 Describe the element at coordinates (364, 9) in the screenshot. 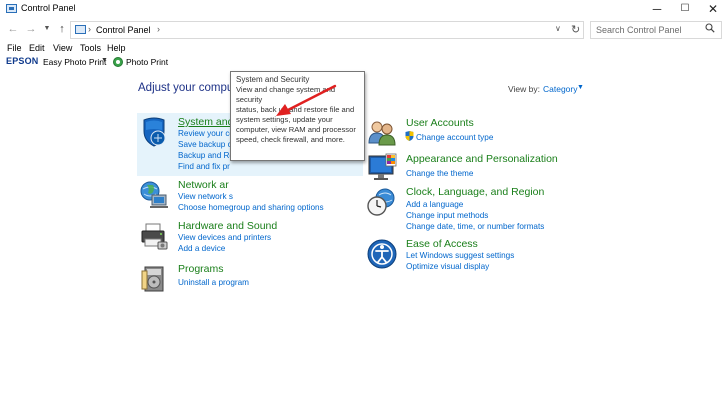

I see `title-bar: Control Panel ─ ☐ ✕` at that location.